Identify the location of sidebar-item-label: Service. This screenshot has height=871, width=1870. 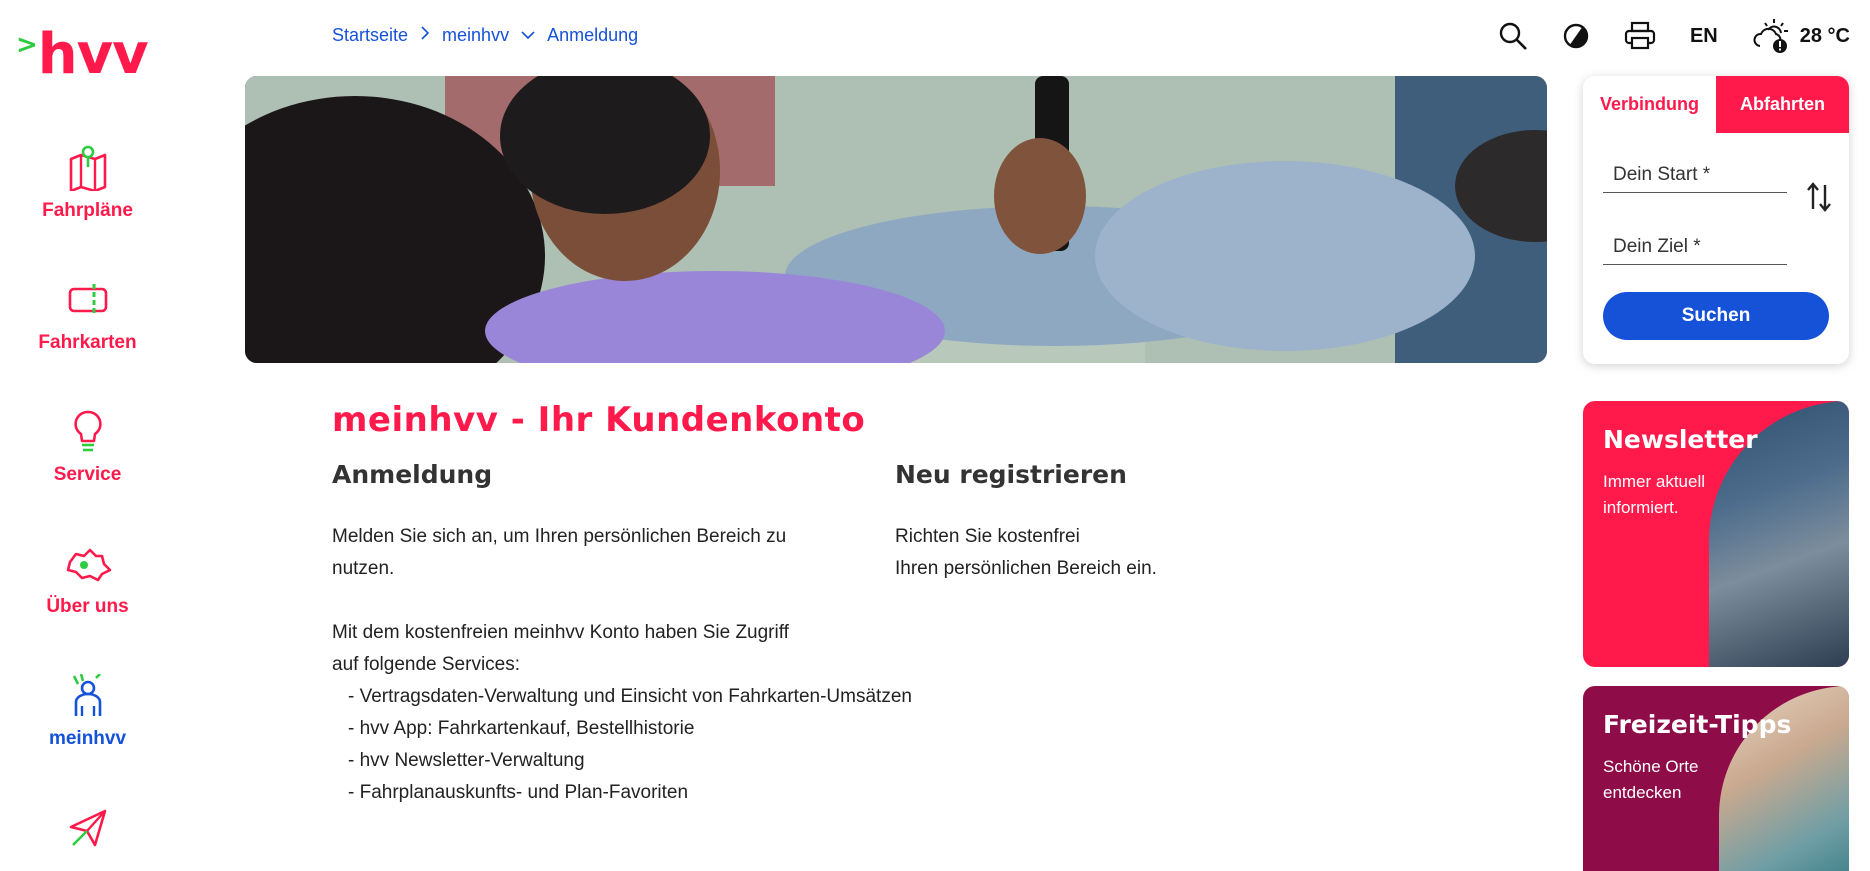
(87, 474).